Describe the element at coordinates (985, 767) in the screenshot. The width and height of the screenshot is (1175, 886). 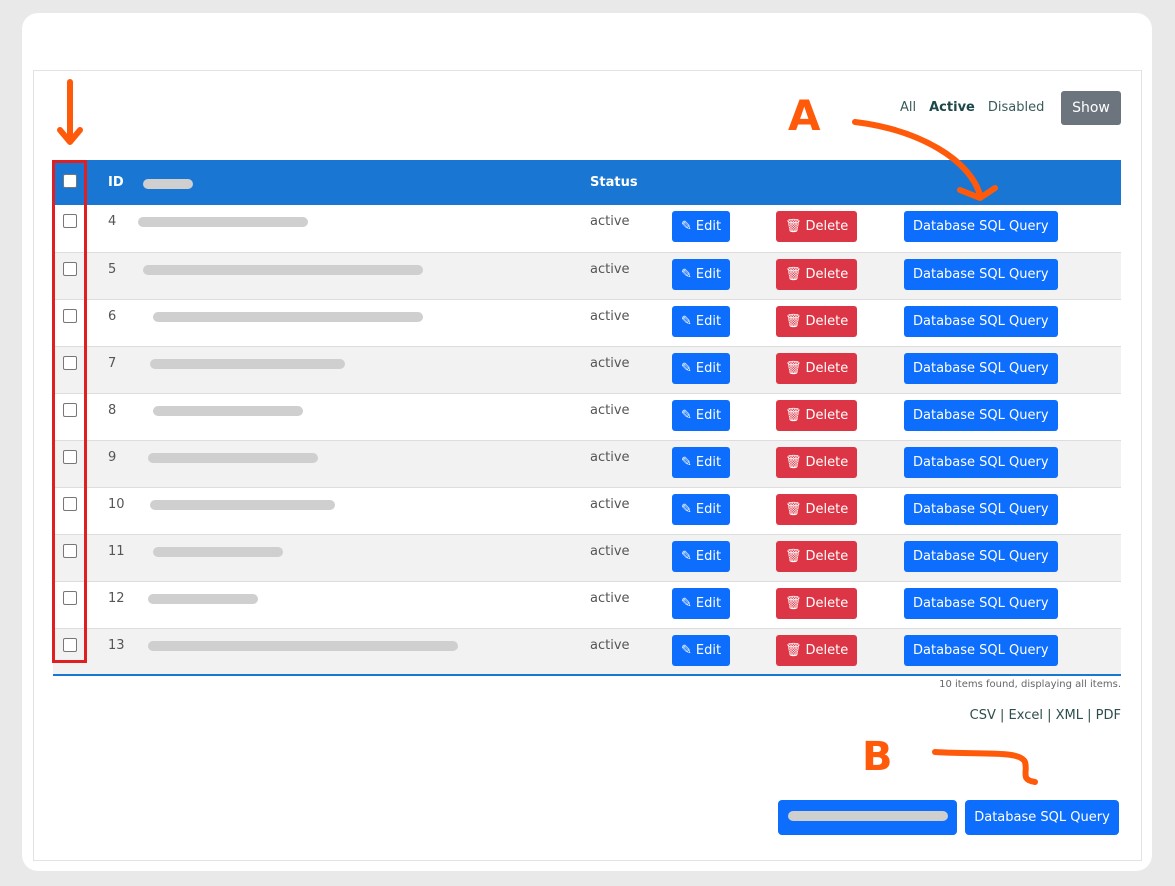
I see `arrow-b-annotation` at that location.